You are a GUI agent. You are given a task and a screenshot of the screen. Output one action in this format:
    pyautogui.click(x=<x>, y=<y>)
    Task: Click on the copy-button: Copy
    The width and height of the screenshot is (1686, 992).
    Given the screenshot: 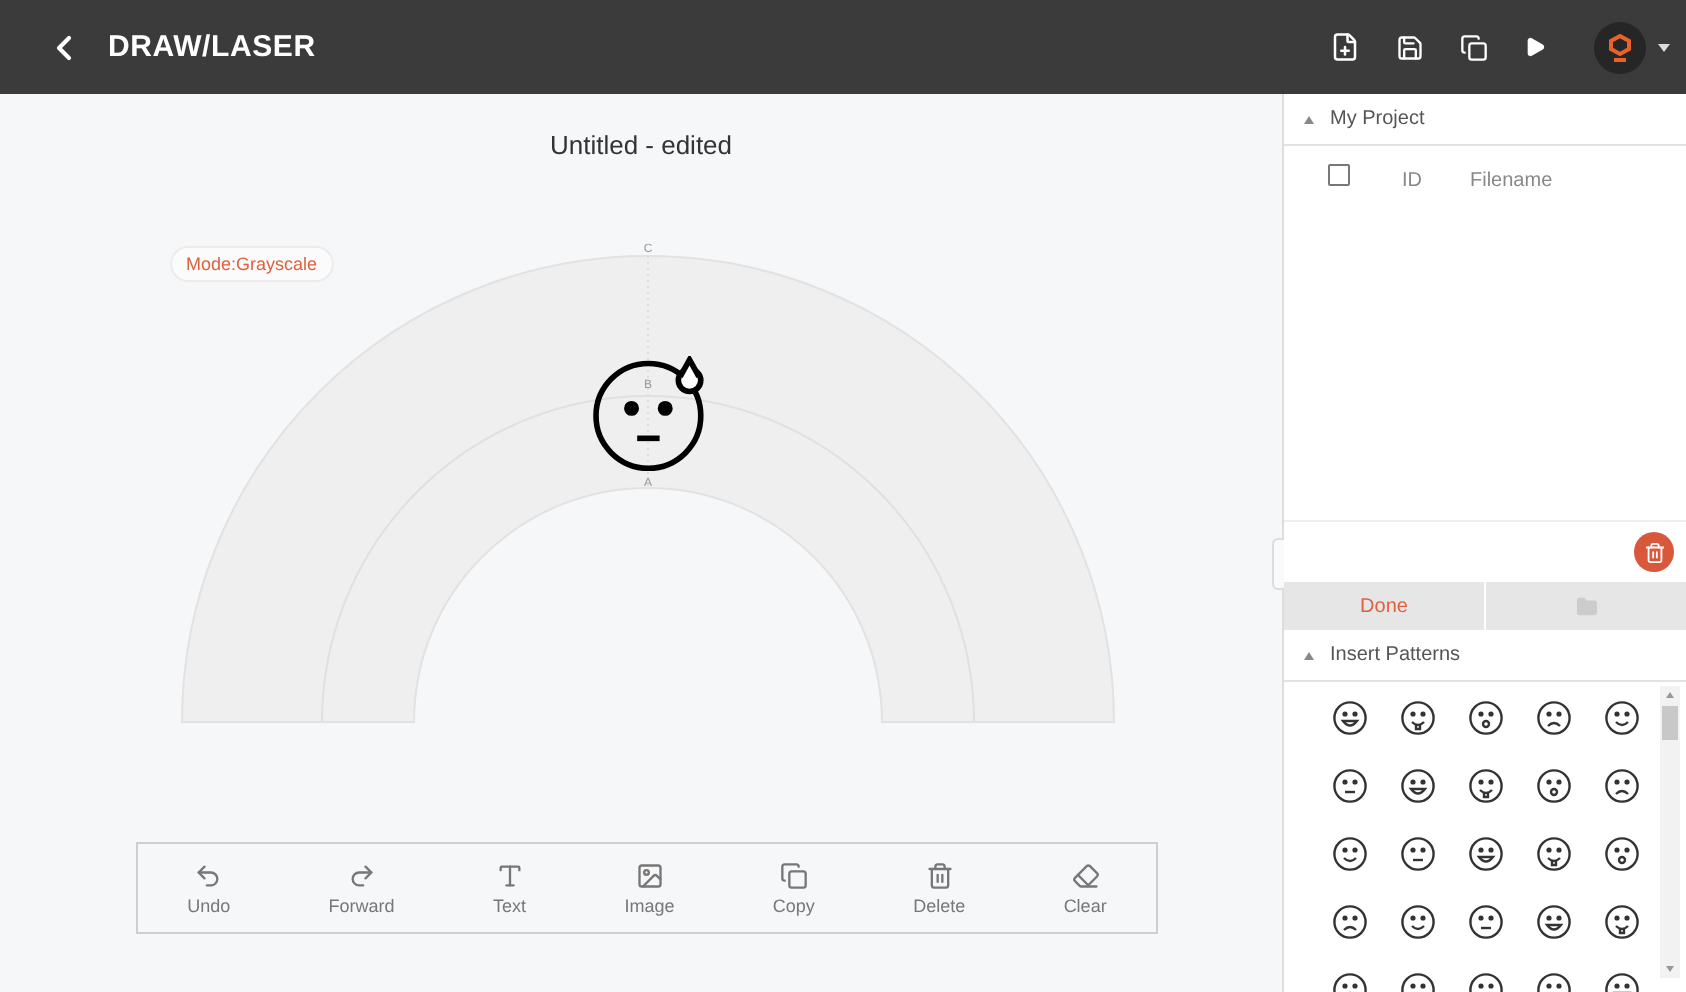 What is the action you would take?
    pyautogui.click(x=793, y=888)
    